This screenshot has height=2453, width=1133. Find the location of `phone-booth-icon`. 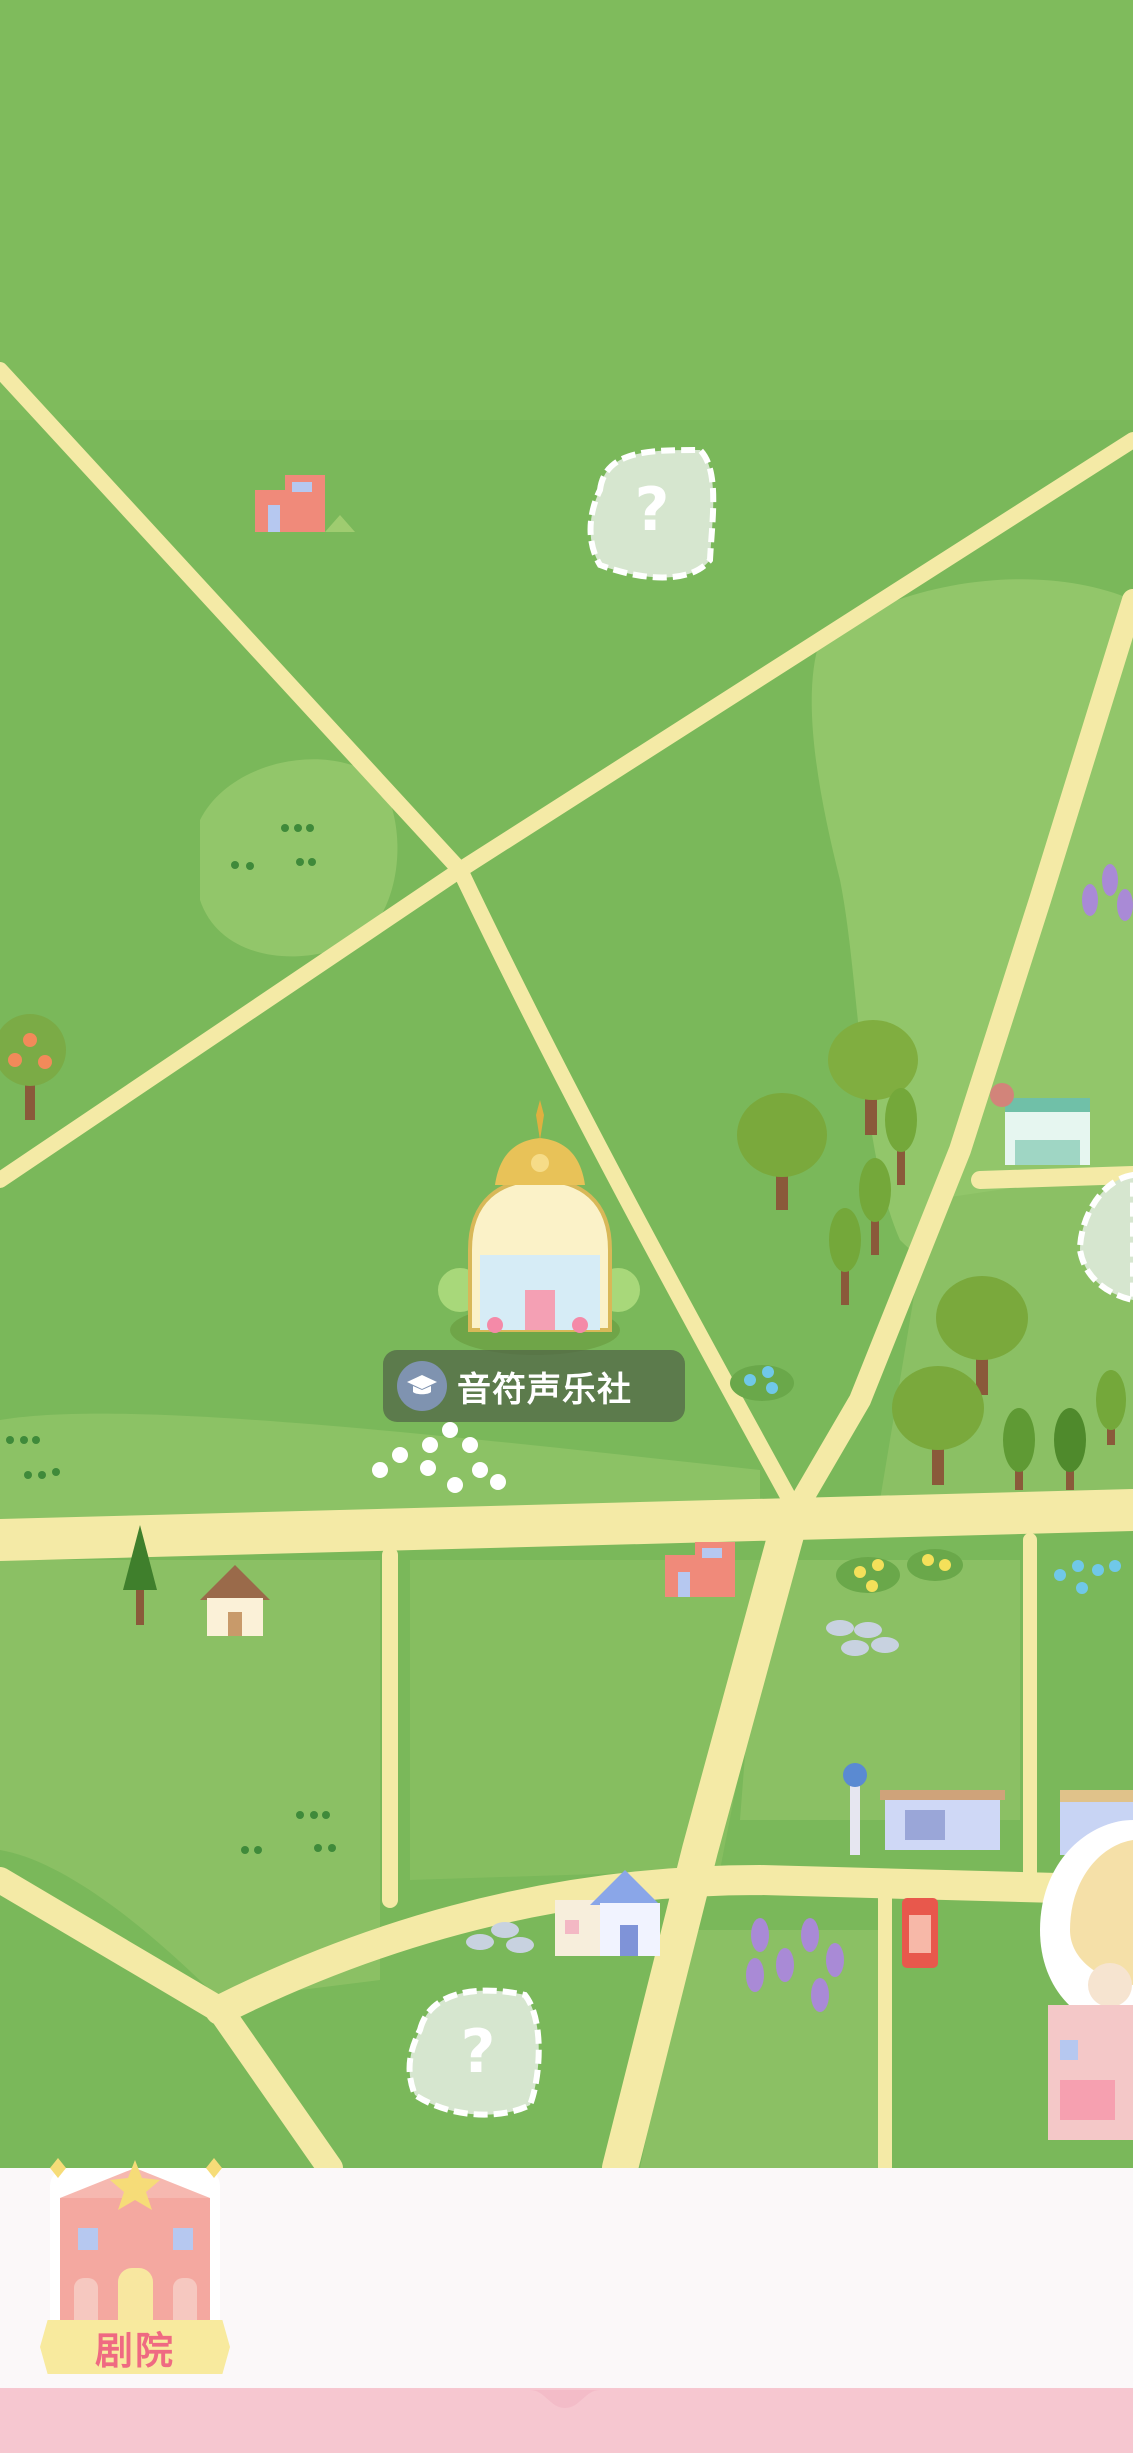

phone-booth-icon is located at coordinates (920, 1933).